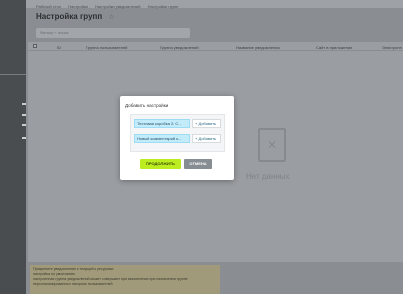  Describe the element at coordinates (392, 47) in the screenshot. I see `column-header-email: Электронн` at that location.